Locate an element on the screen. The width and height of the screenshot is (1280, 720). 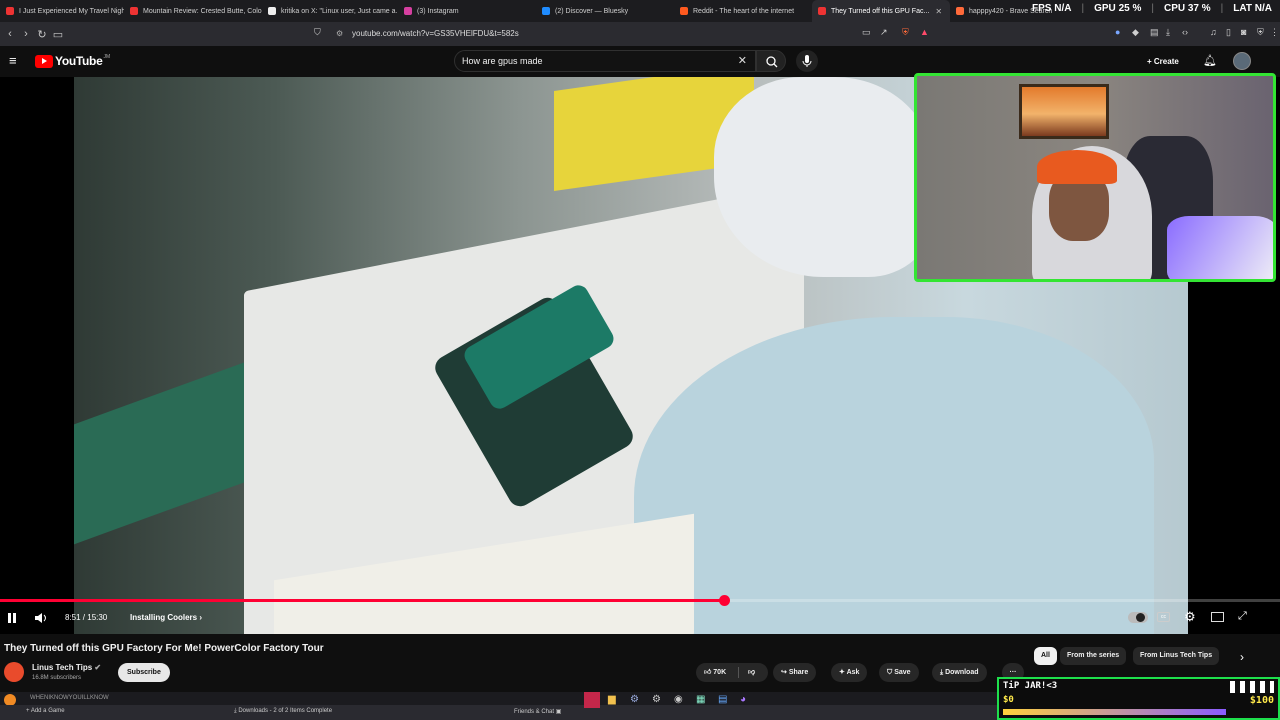
ask-button: ✦ Ask is located at coordinates (849, 672).